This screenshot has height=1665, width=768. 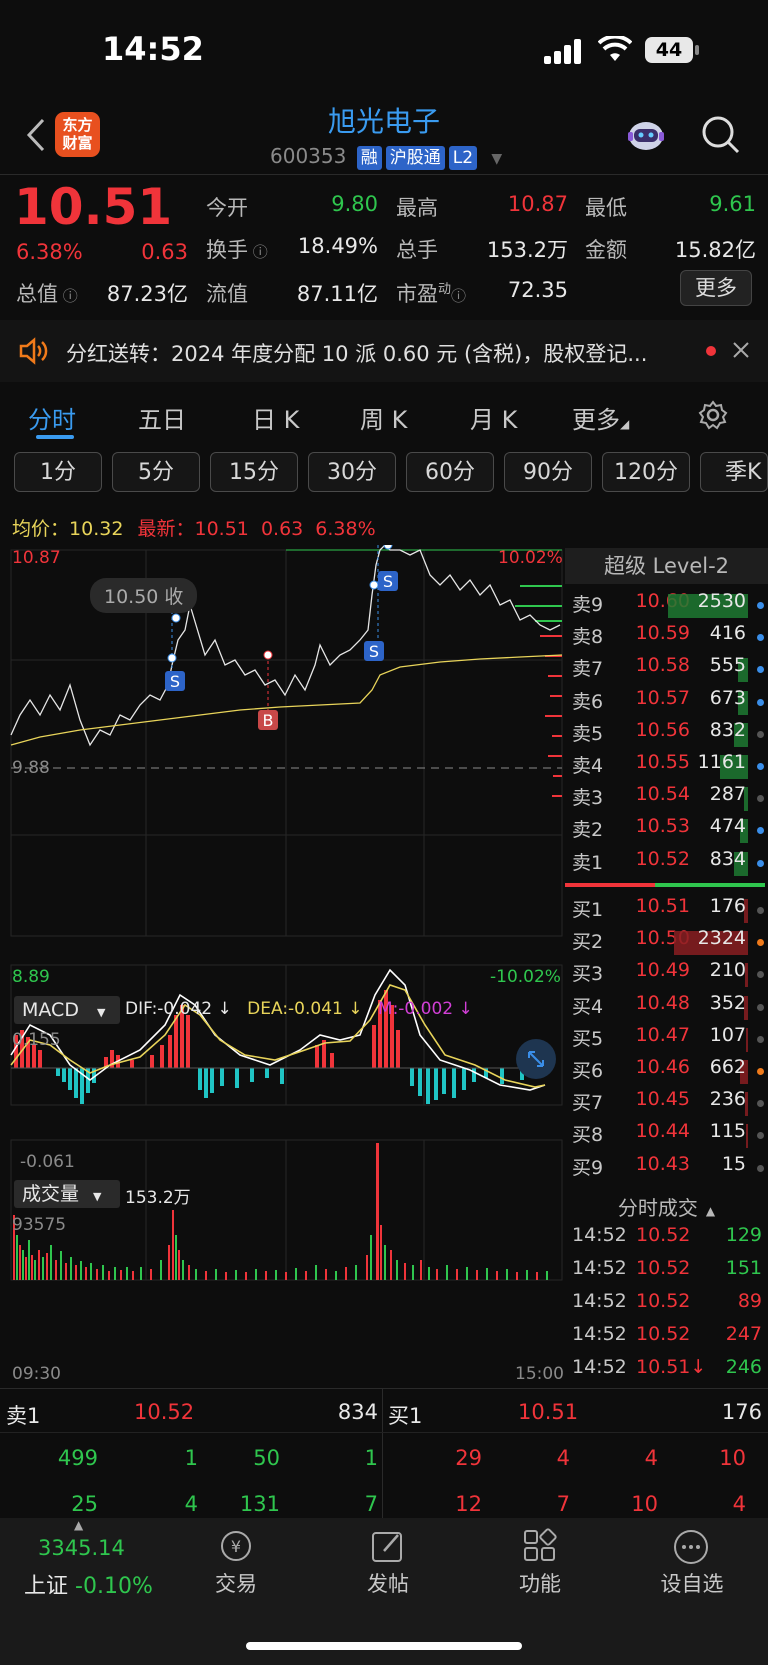 What do you see at coordinates (588, 1006) in the screenshot?
I see `level-label: 买4` at bounding box center [588, 1006].